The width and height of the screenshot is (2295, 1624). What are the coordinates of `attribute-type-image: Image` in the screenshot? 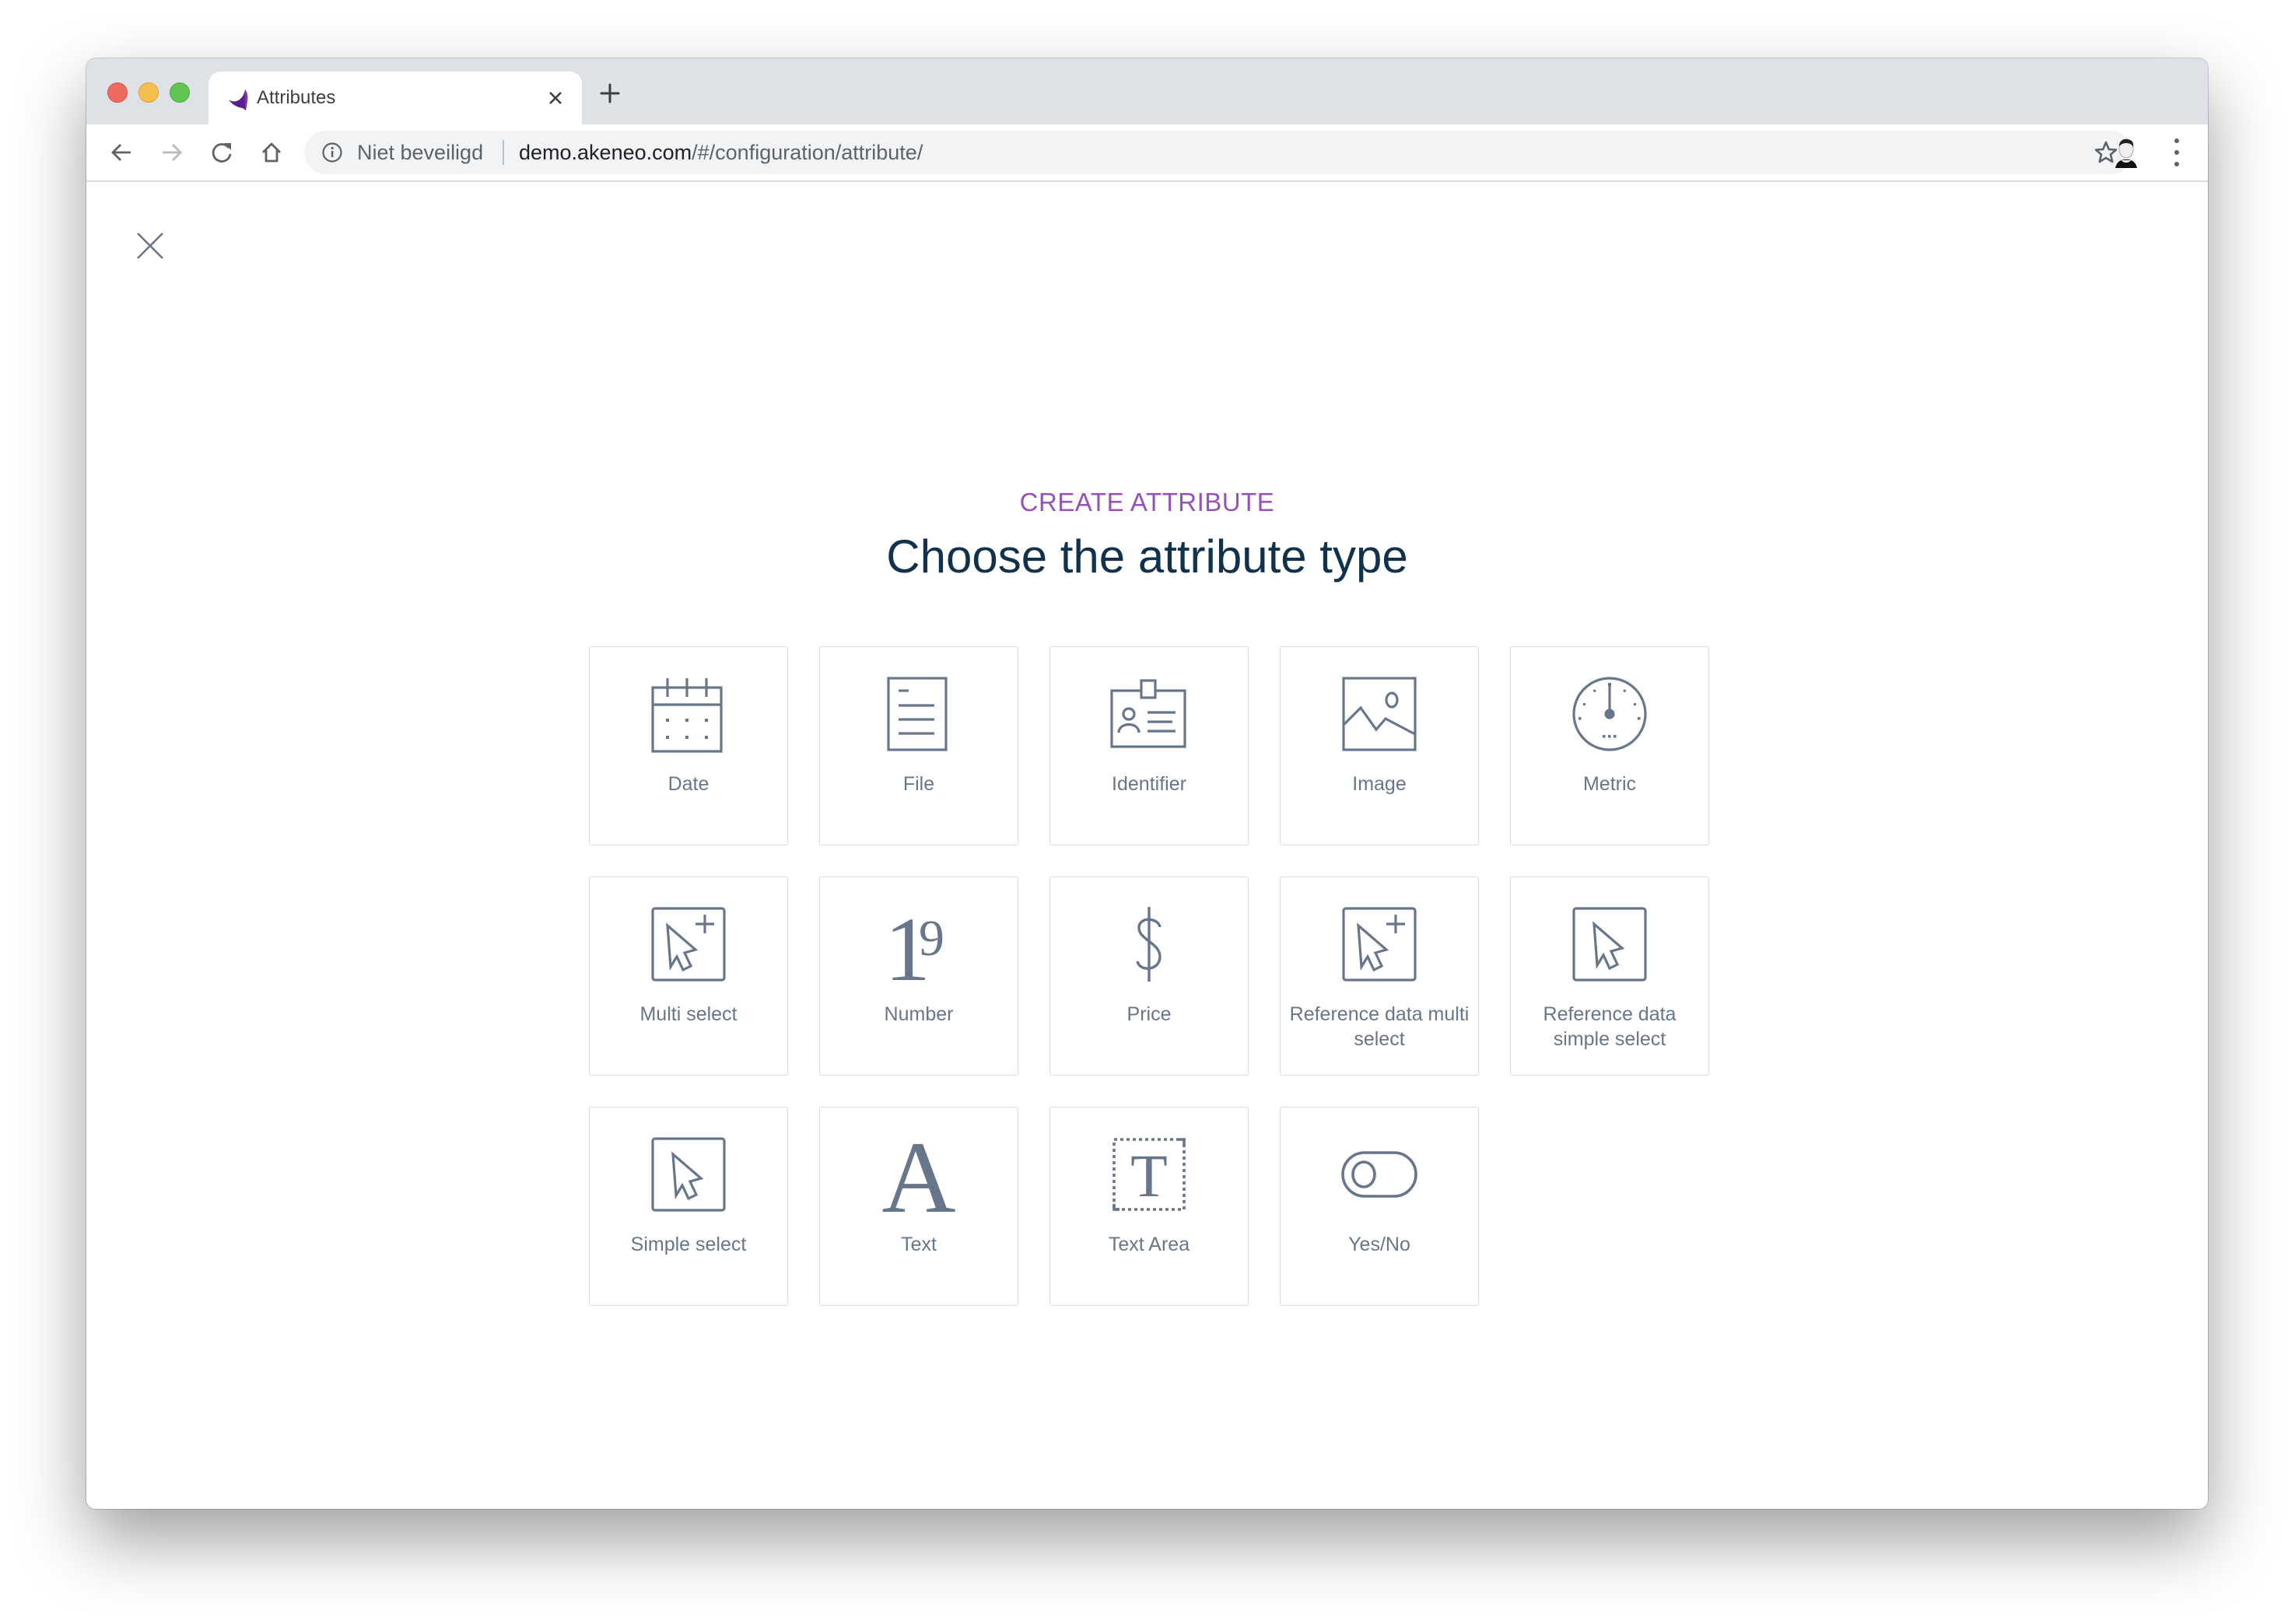 It's located at (1379, 746).